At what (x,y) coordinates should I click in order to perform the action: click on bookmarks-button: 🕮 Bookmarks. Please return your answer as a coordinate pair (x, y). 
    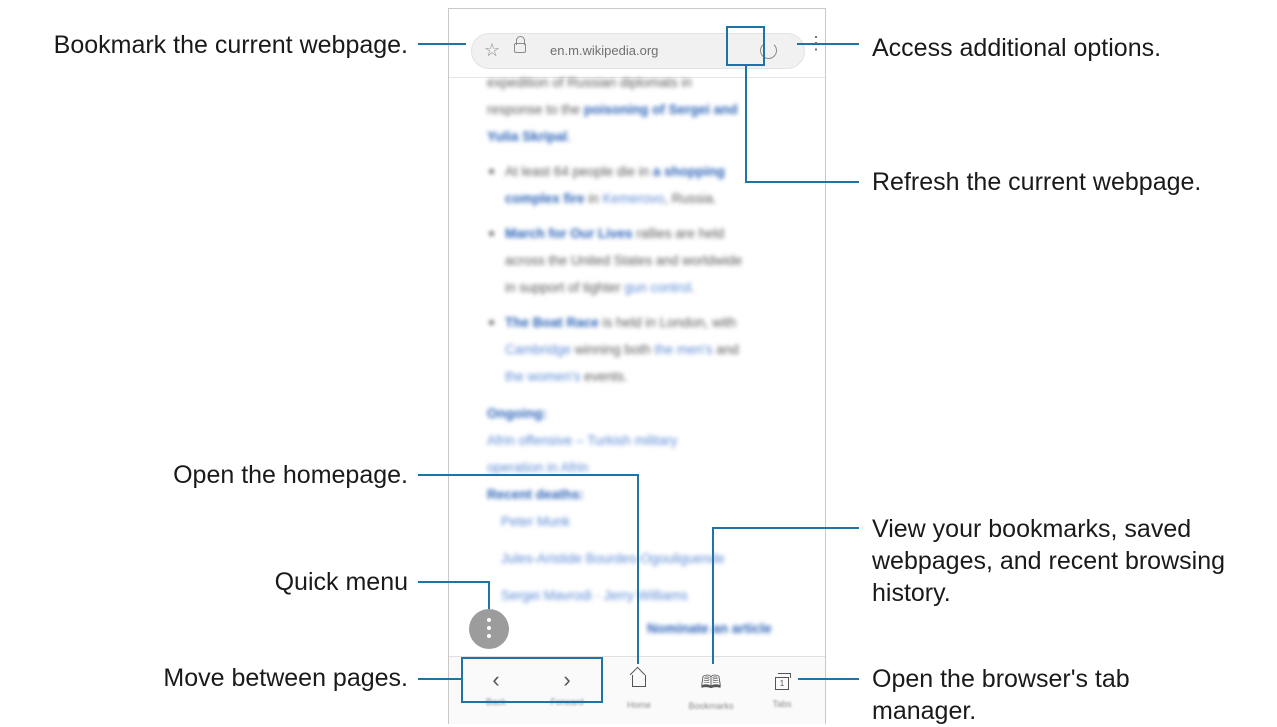
    Looking at the image, I should click on (711, 684).